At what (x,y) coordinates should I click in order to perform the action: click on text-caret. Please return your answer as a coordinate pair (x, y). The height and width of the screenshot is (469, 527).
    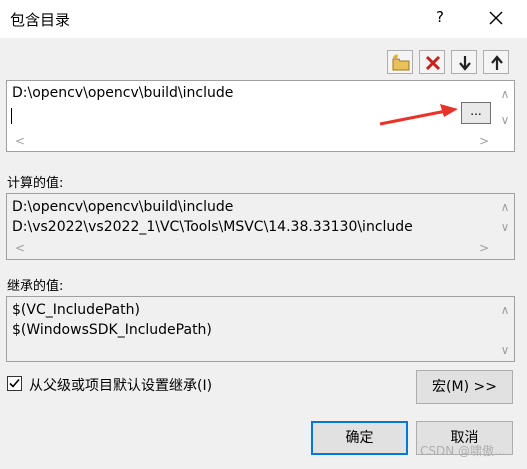
    Looking at the image, I should click on (11, 116).